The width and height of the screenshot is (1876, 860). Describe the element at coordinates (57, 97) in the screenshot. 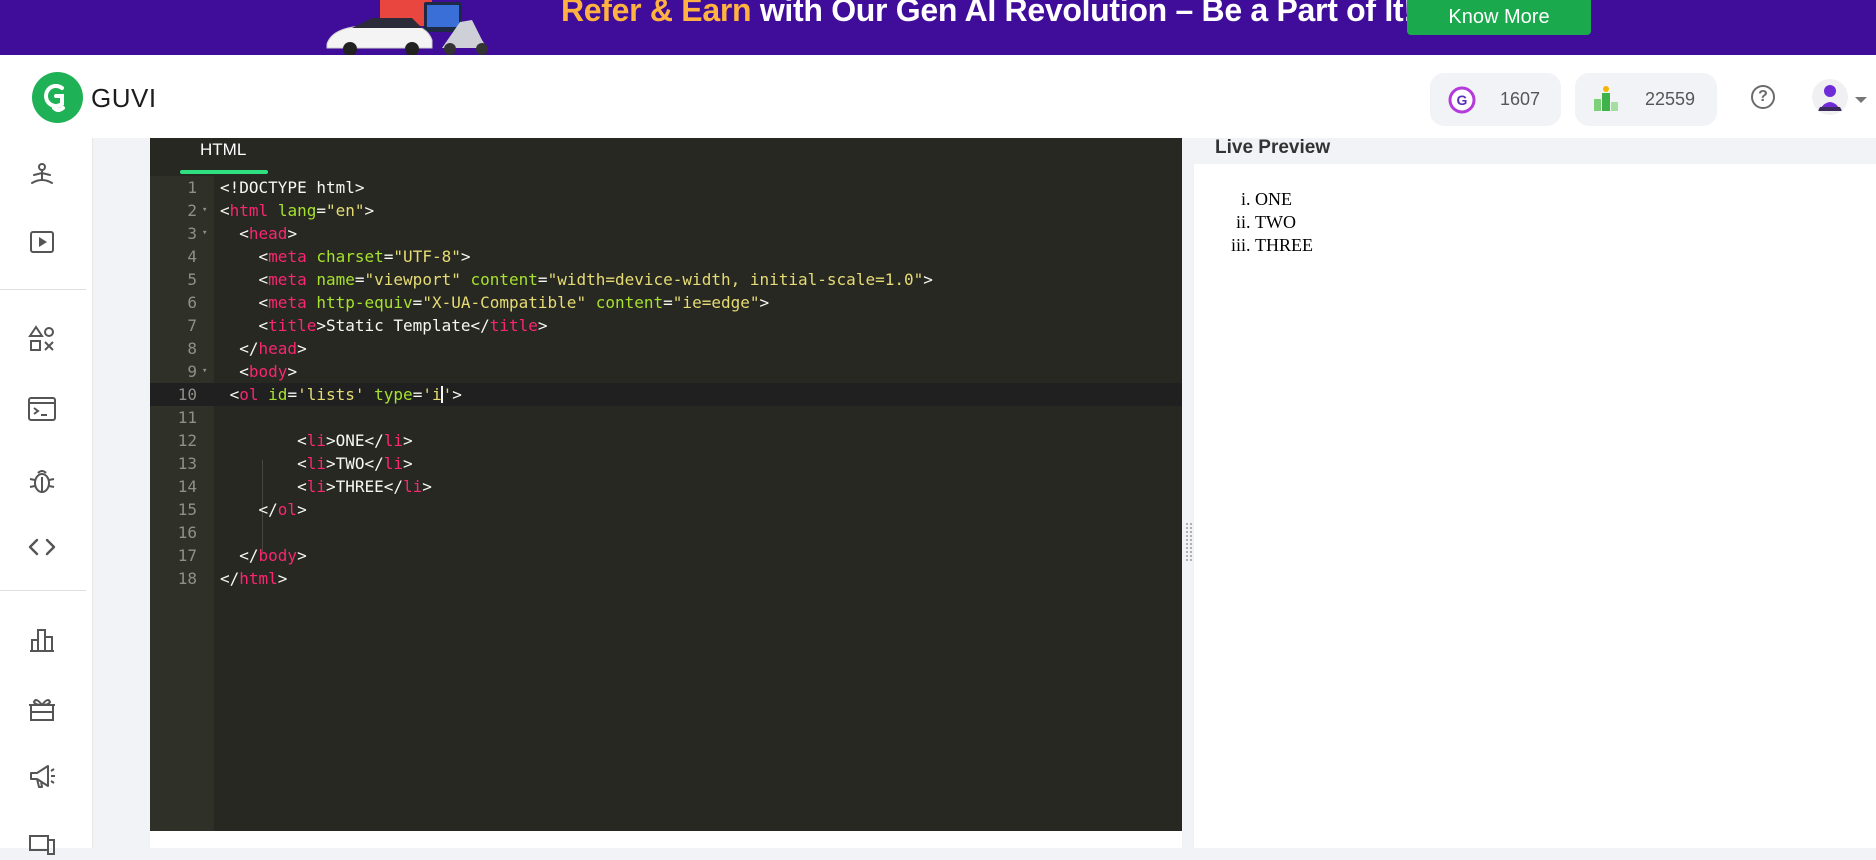

I see `guvi-logo-icon` at that location.